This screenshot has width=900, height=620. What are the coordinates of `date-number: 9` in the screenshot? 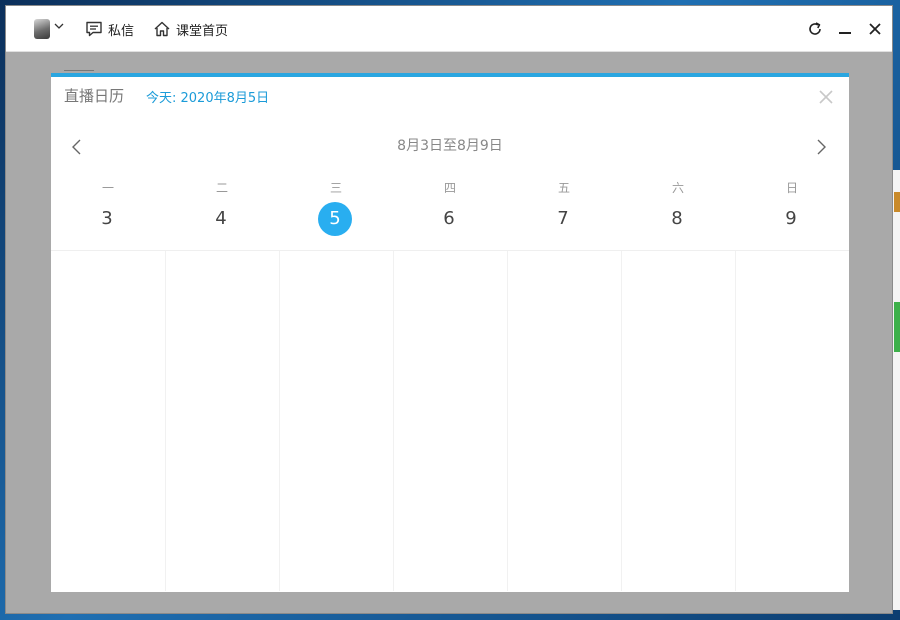 It's located at (791, 219).